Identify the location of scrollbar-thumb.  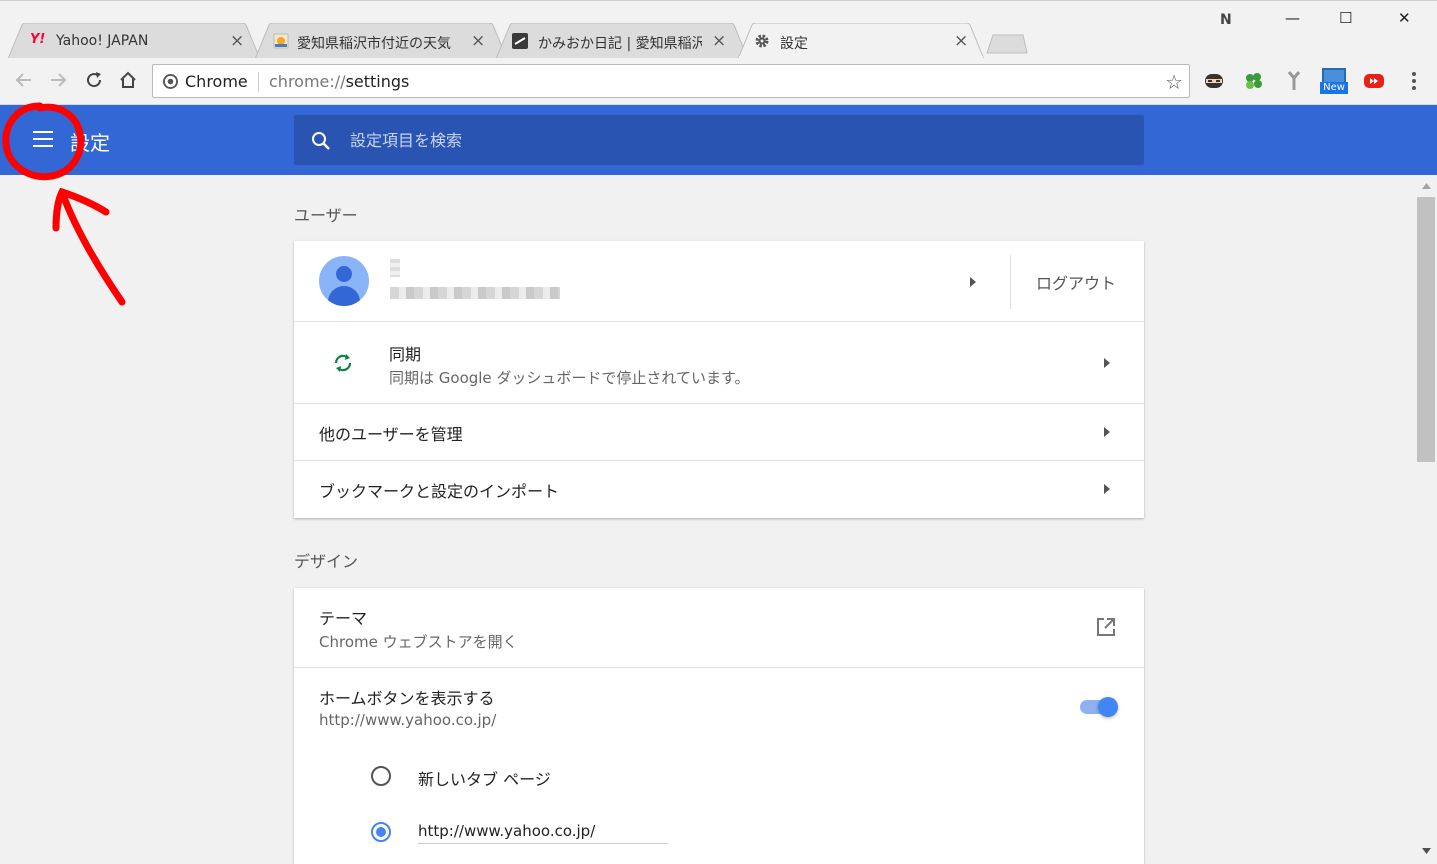
(1426, 329).